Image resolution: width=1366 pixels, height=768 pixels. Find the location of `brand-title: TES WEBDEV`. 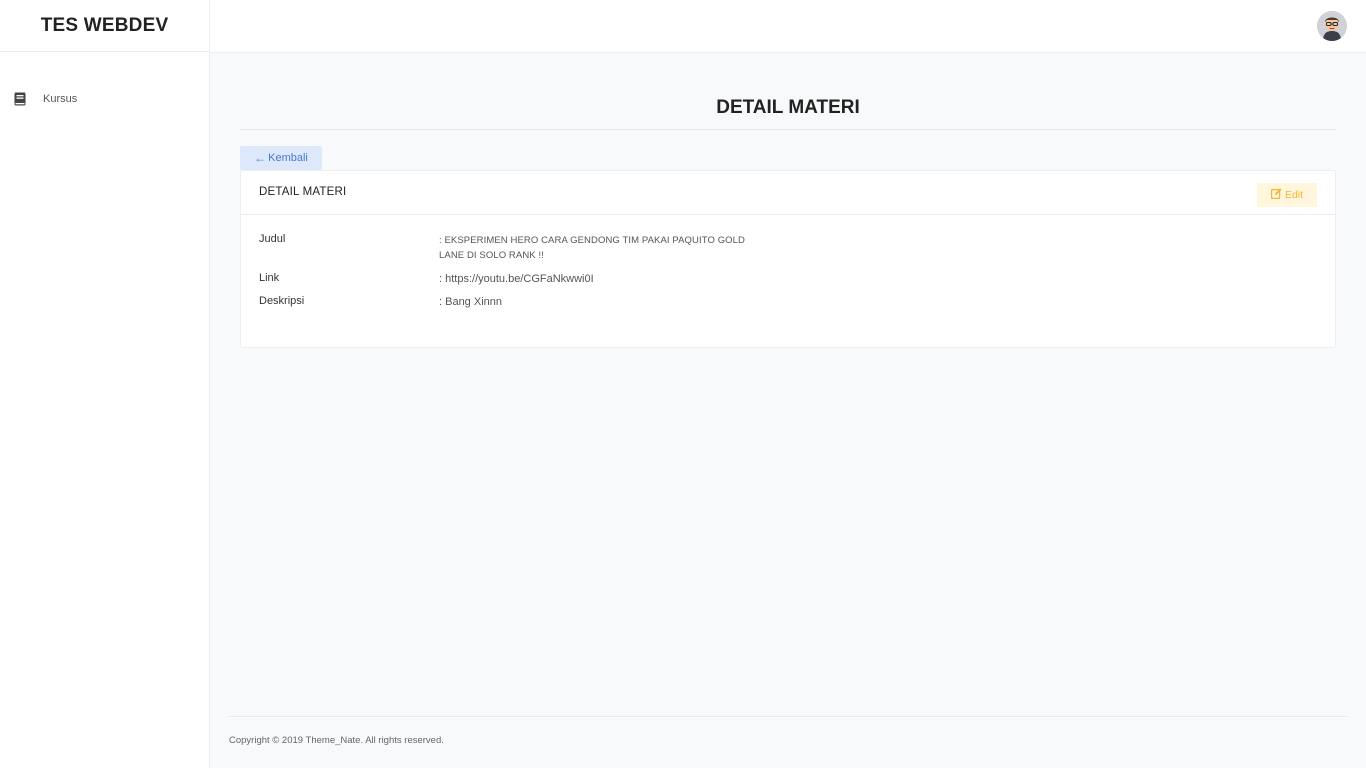

brand-title: TES WEBDEV is located at coordinates (104, 26).